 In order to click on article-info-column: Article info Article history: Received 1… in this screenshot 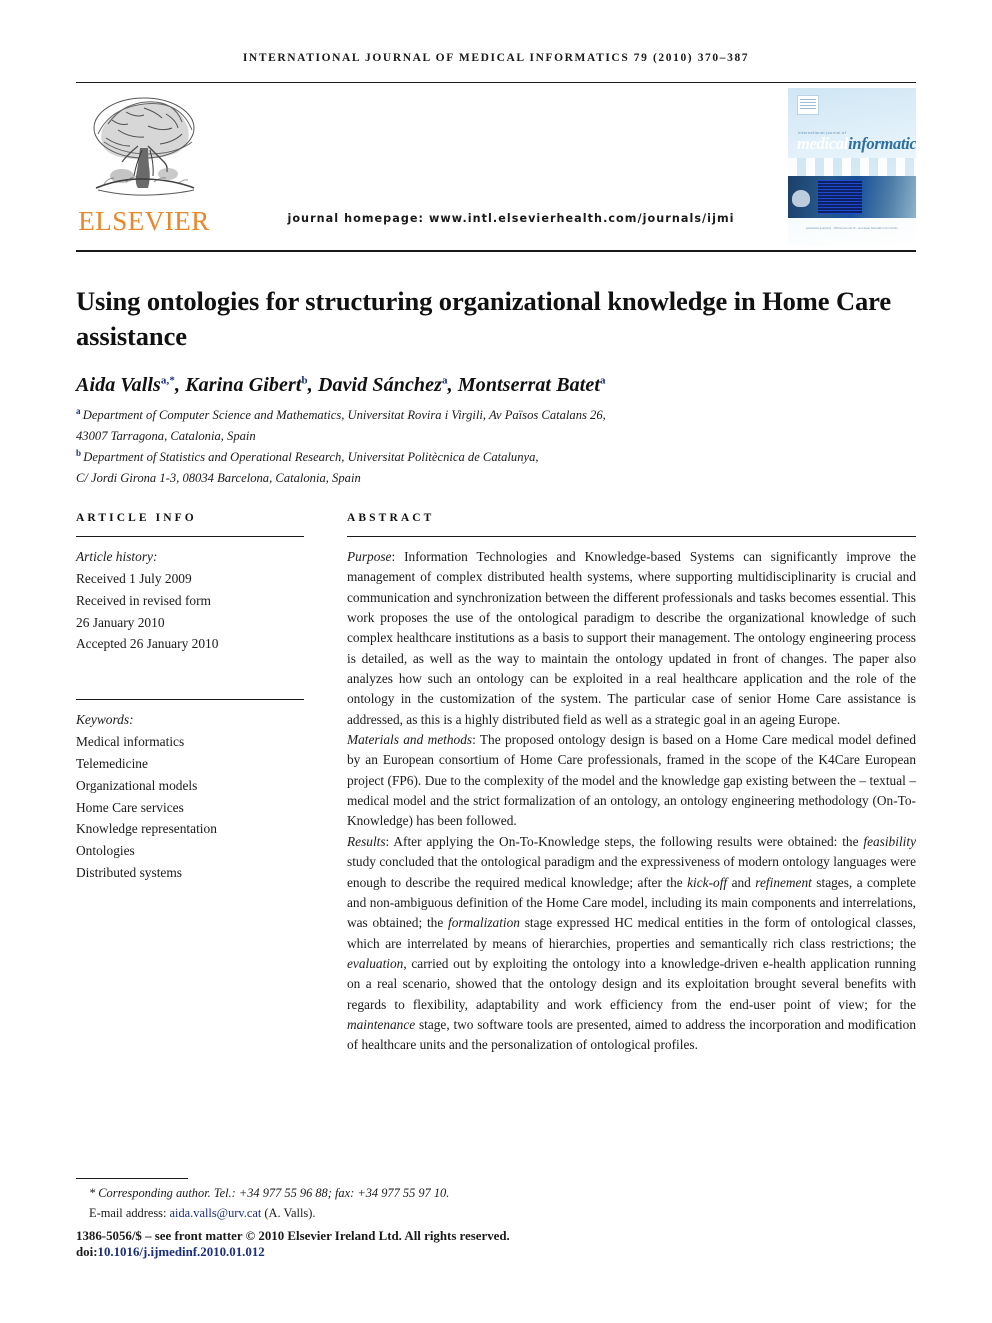, I will do `click(190, 698)`.